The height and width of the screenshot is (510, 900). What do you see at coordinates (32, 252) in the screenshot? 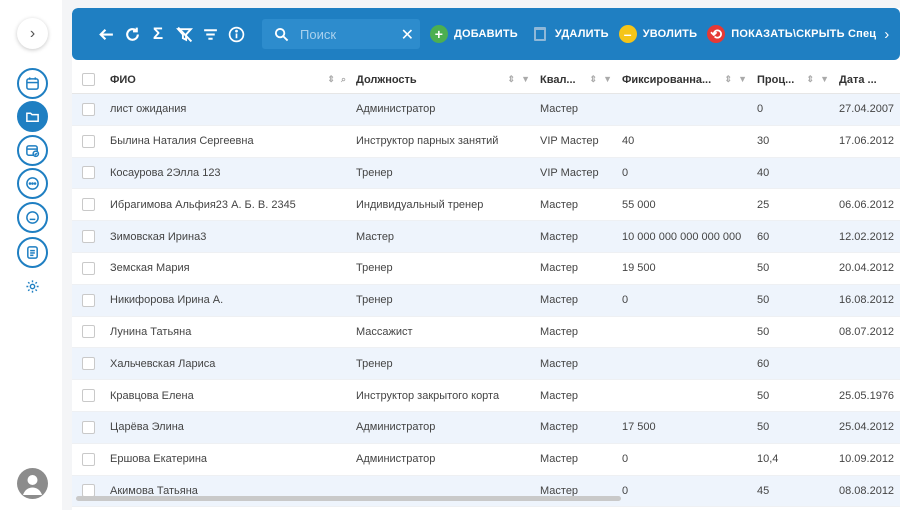
I see `sidebar-item-documents` at bounding box center [32, 252].